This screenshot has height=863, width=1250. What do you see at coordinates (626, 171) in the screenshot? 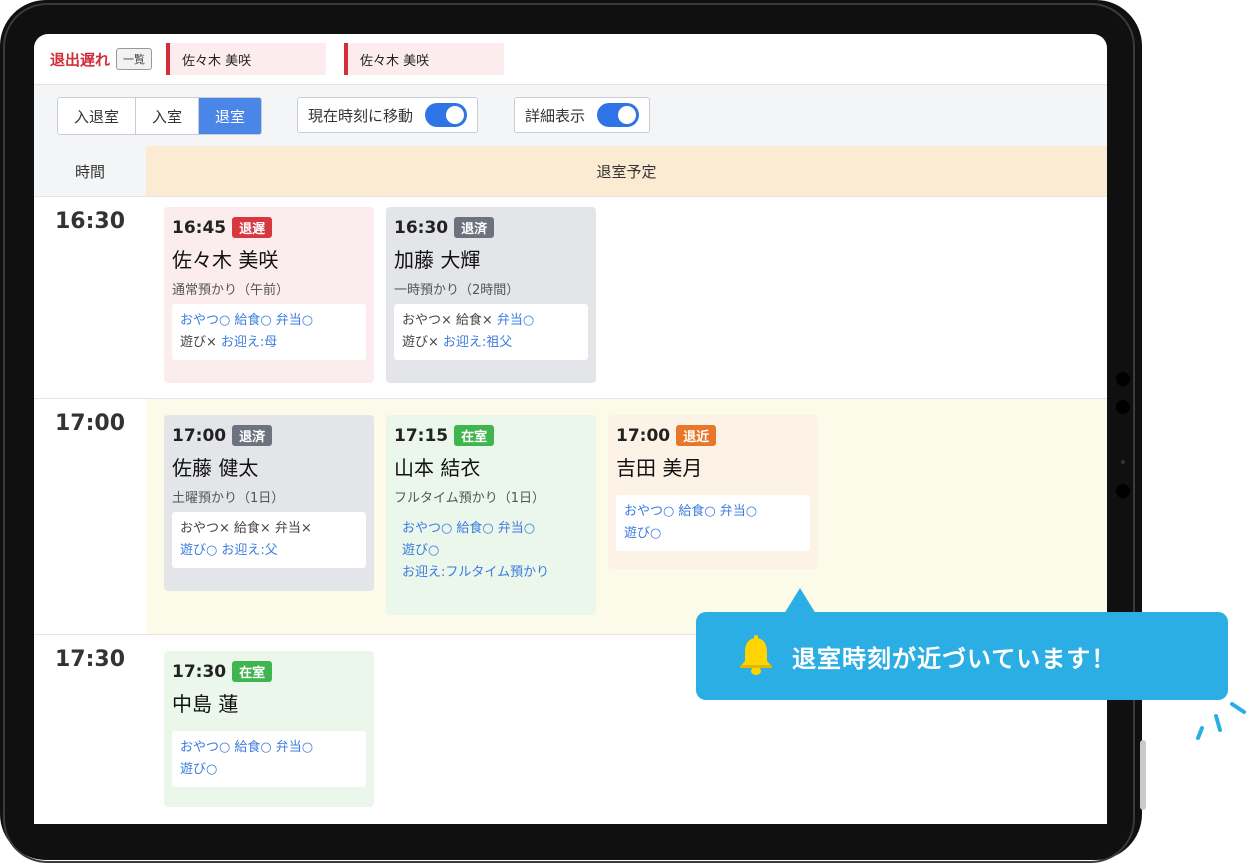
I see `exit-plan-column-header: 退室予定` at bounding box center [626, 171].